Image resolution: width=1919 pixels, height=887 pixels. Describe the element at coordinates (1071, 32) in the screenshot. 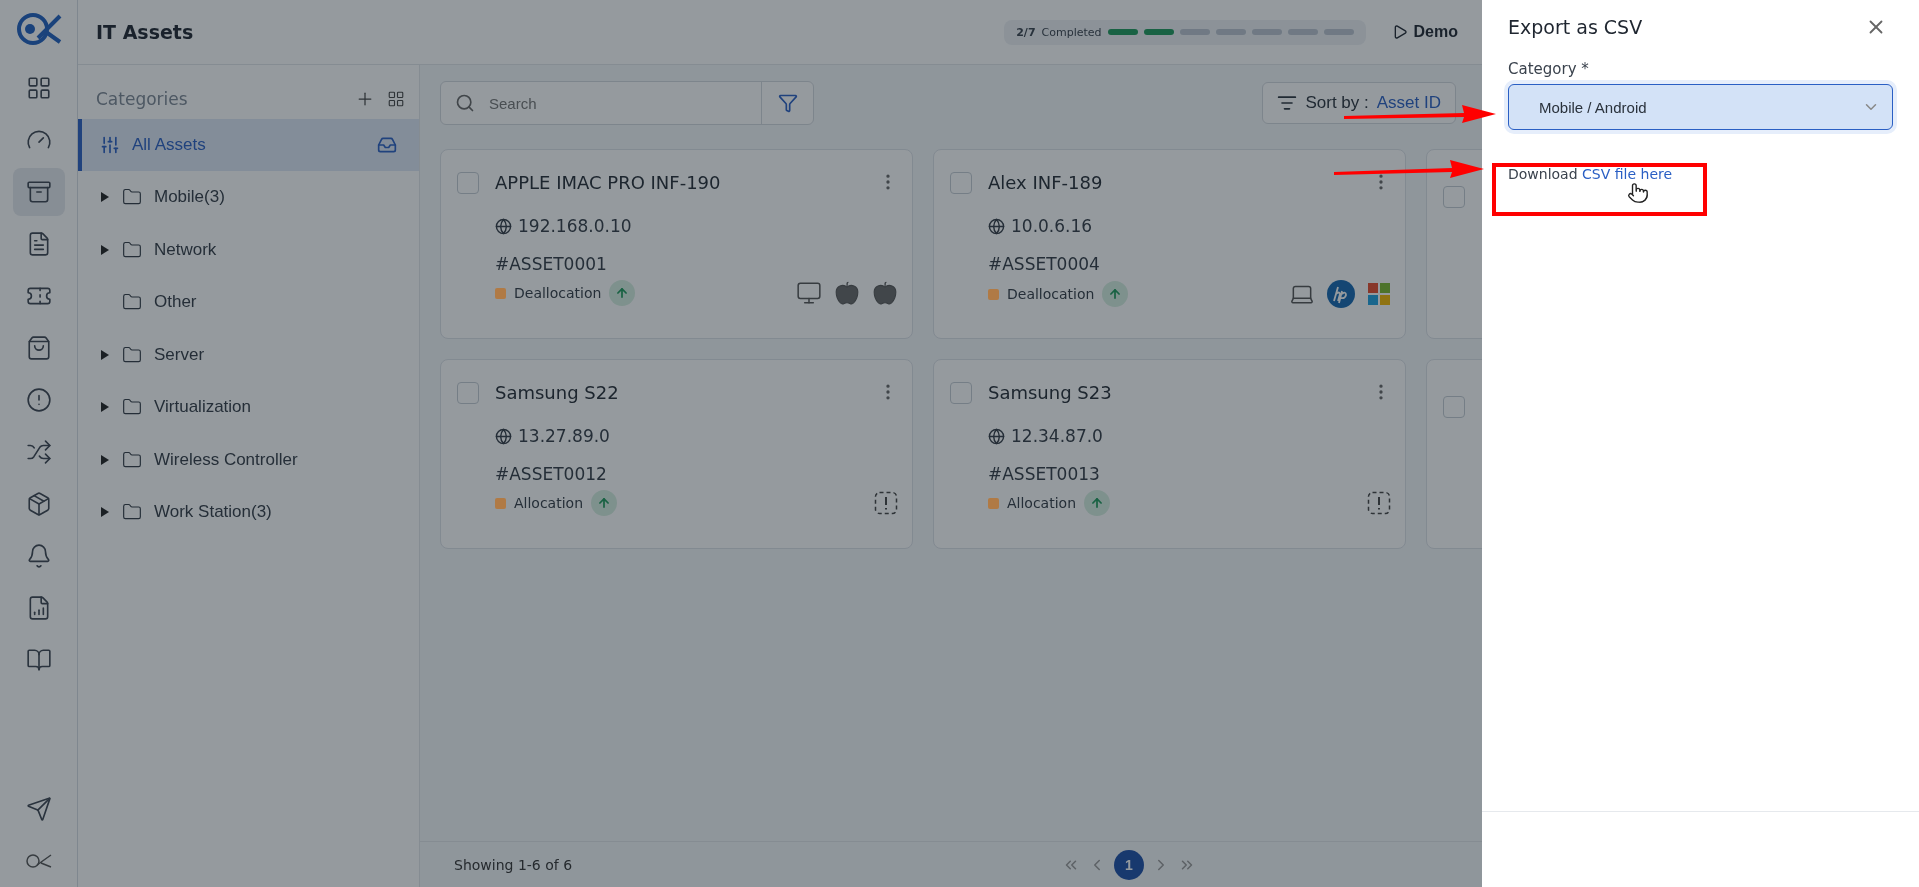

I see `progress-label: Completed` at that location.